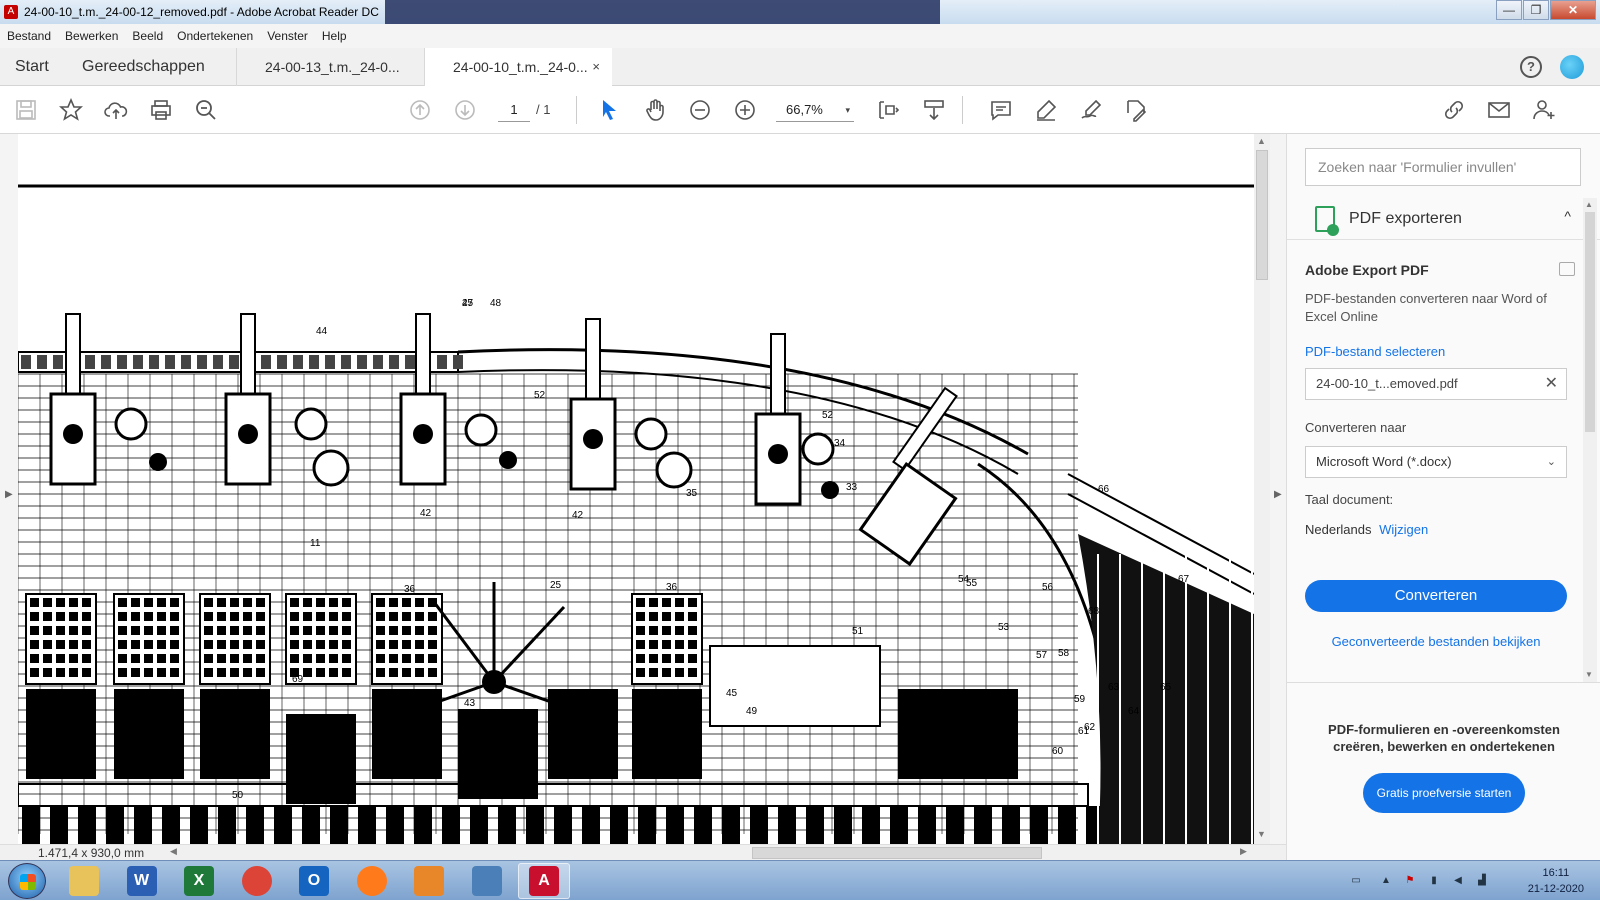 This screenshot has height=901, width=1600. I want to click on panel-scrollbar: ▲ ▼, so click(1590, 440).